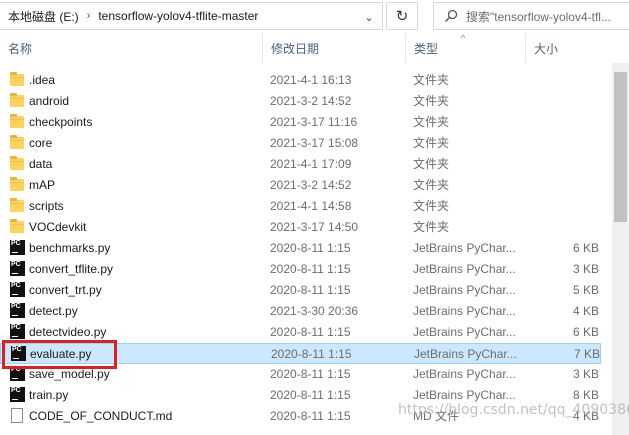  Describe the element at coordinates (577, 48) in the screenshot. I see `column-header-size: 大小` at that location.